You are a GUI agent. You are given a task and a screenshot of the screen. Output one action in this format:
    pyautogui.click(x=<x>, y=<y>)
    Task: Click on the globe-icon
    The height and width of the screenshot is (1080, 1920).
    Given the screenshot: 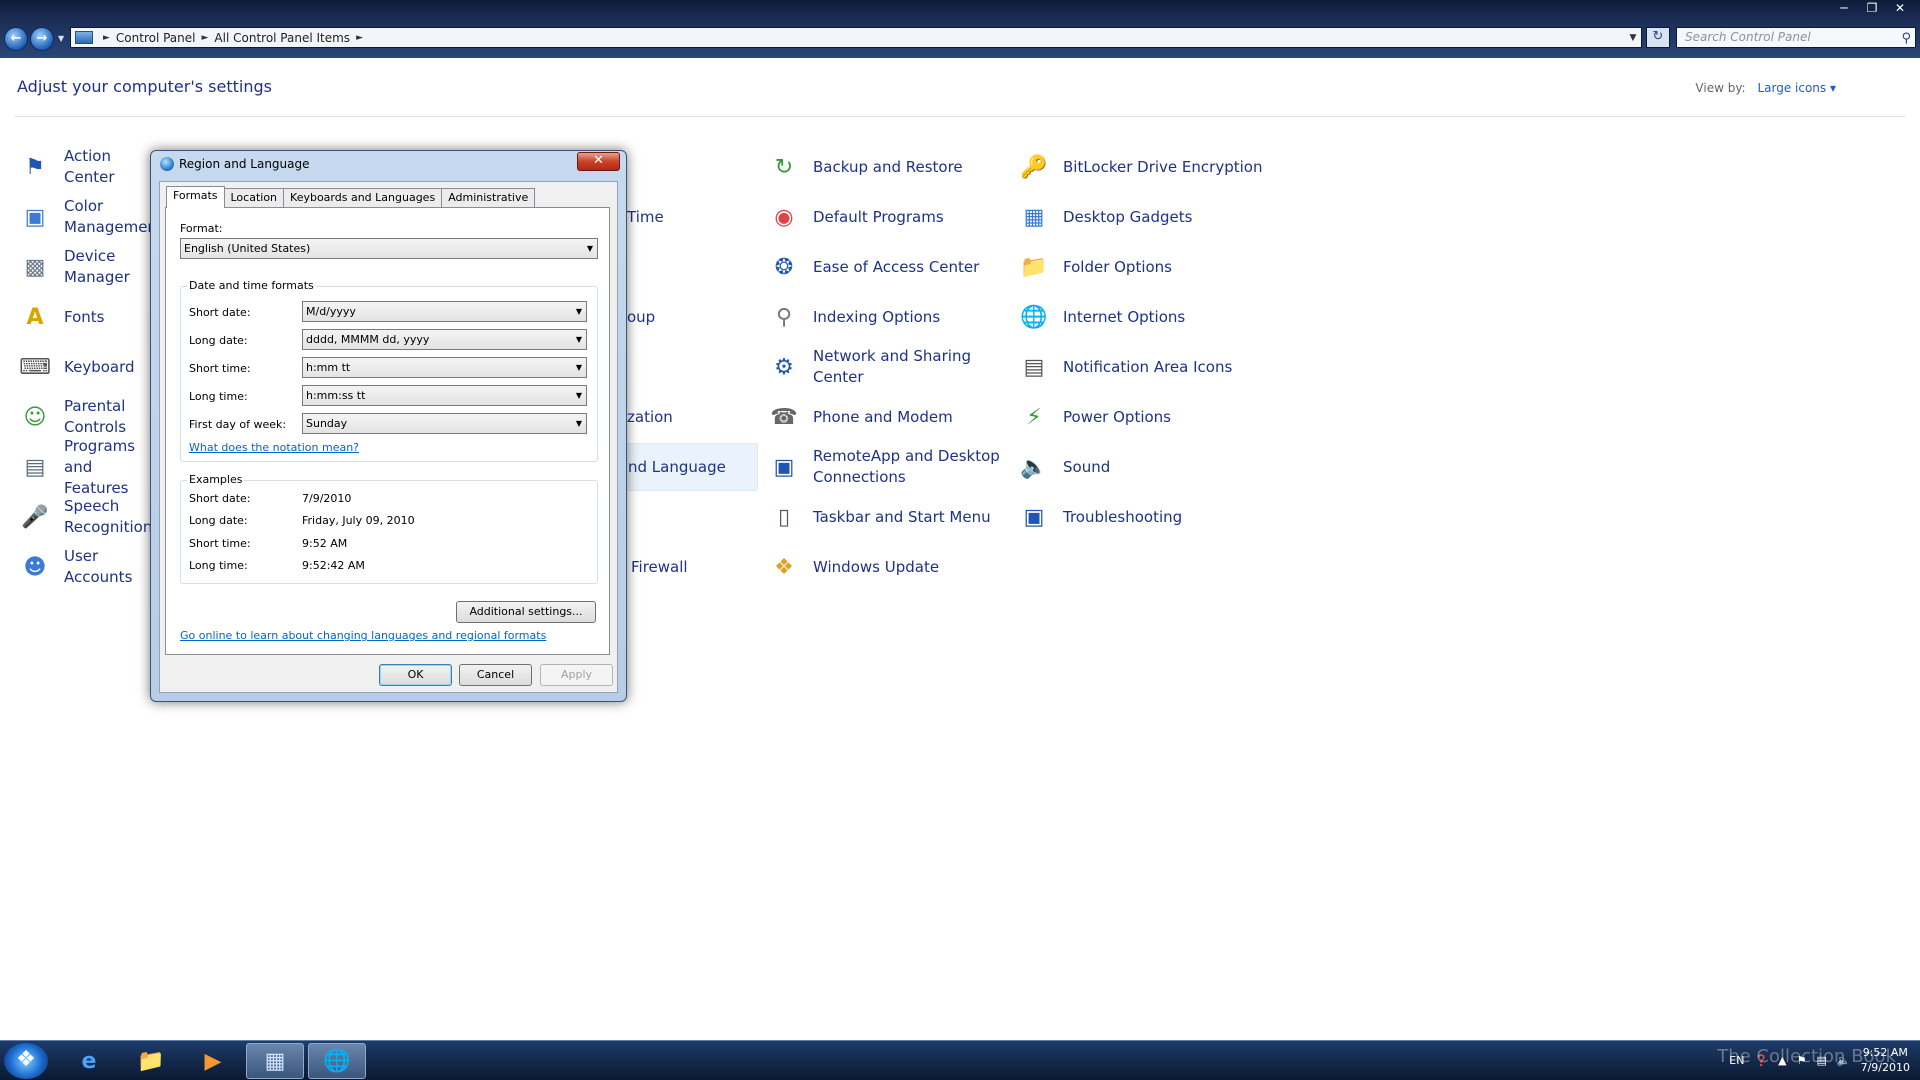 What is the action you would take?
    pyautogui.click(x=167, y=164)
    